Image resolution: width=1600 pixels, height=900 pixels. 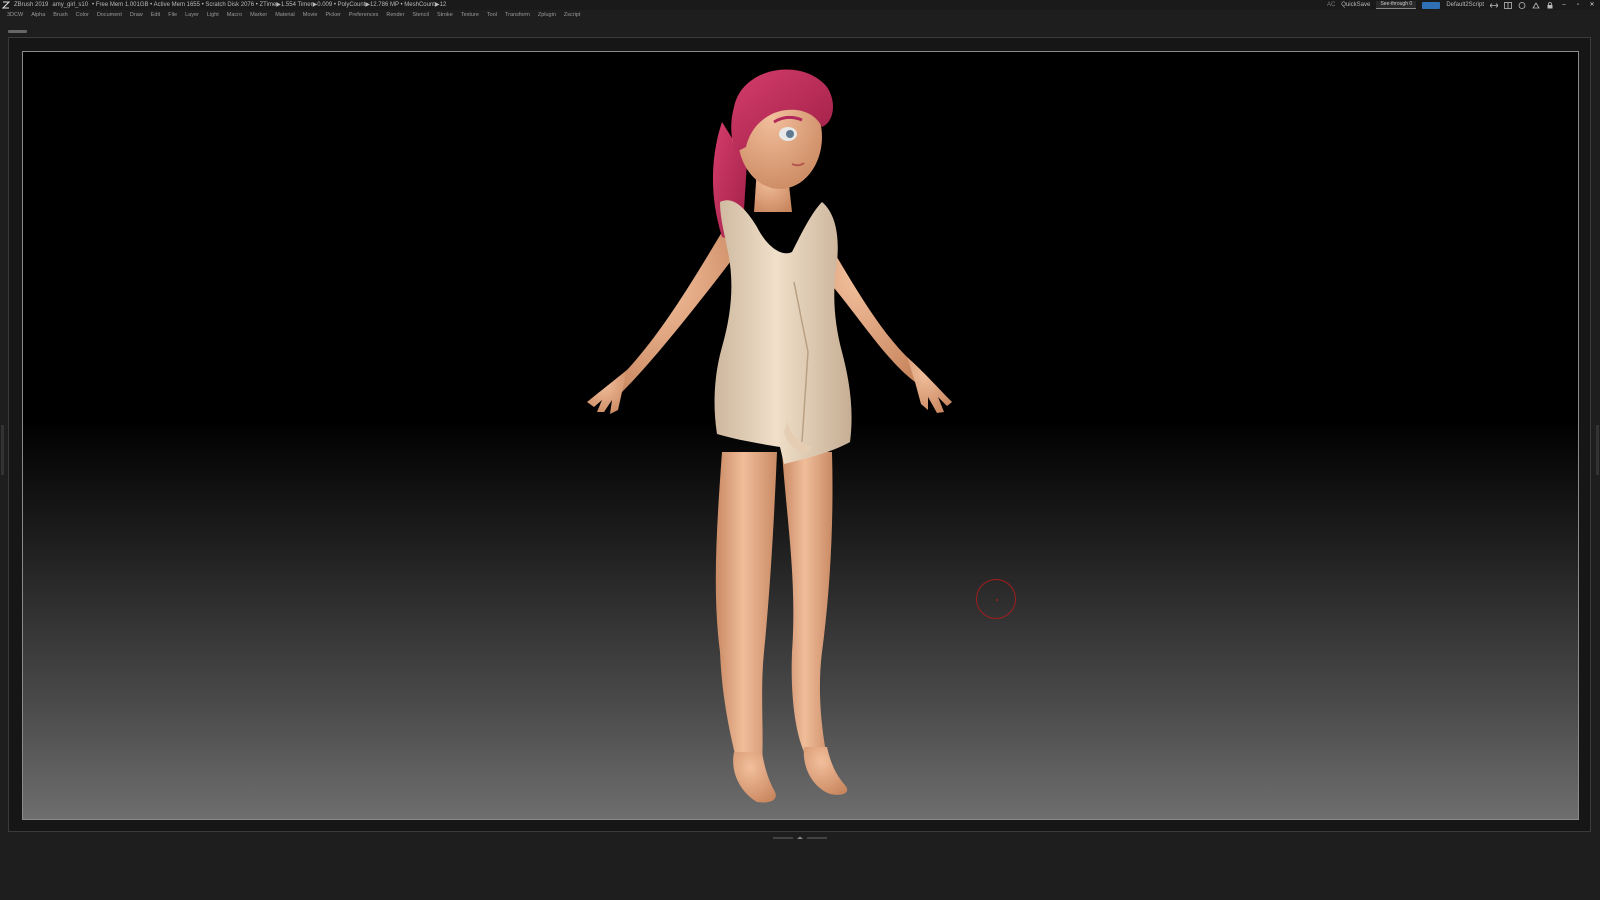 I want to click on menu-movie: Movie, so click(x=310, y=15).